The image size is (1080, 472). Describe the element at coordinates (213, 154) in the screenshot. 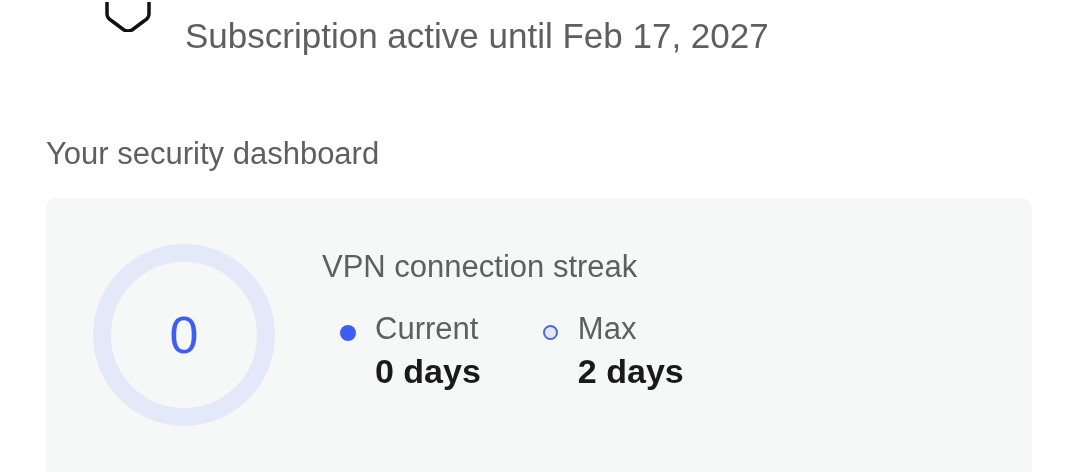

I see `section-heading: Your security dashboard` at that location.